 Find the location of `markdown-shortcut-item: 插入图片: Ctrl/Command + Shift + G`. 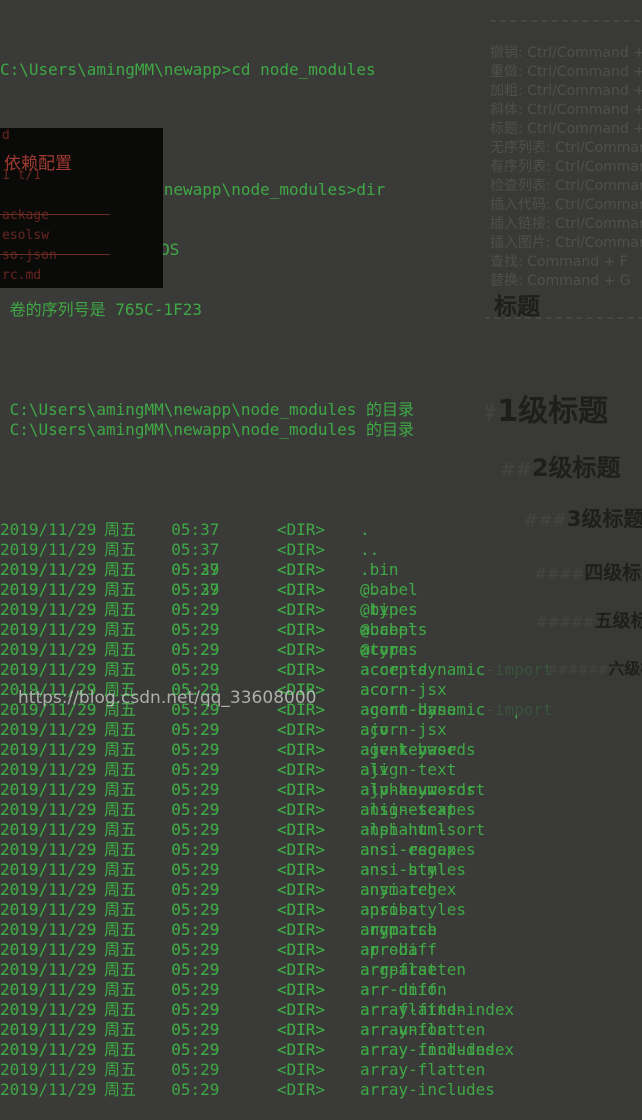

markdown-shortcut-item: 插入图片: Ctrl/Command + Shift + G is located at coordinates (566, 243).